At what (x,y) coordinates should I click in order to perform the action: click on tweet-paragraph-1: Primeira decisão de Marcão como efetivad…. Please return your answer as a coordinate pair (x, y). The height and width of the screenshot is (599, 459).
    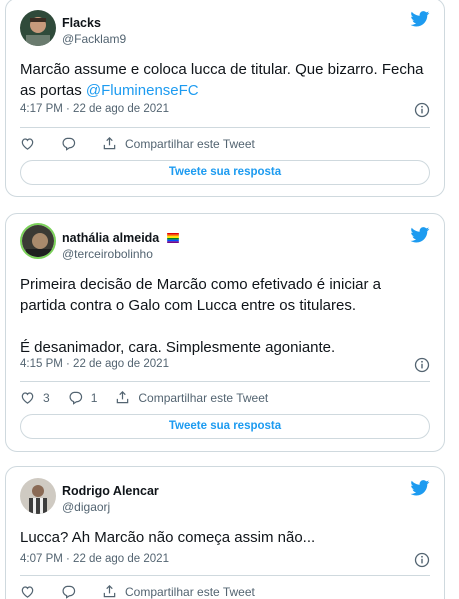
    Looking at the image, I should click on (201, 295).